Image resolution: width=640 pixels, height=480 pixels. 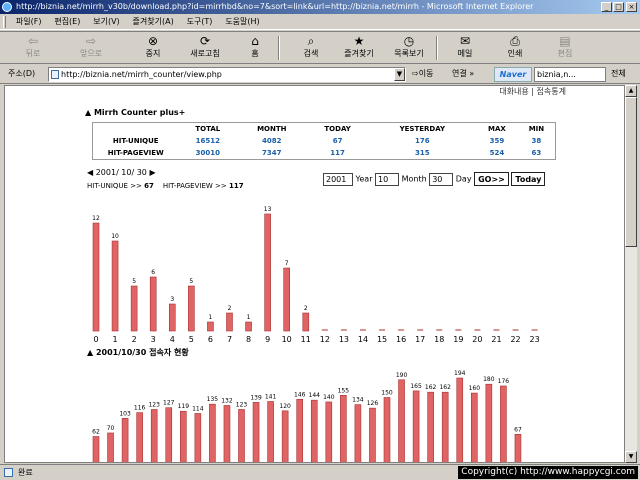 What do you see at coordinates (465, 48) in the screenshot?
I see `mail-button: ✉ 메일` at bounding box center [465, 48].